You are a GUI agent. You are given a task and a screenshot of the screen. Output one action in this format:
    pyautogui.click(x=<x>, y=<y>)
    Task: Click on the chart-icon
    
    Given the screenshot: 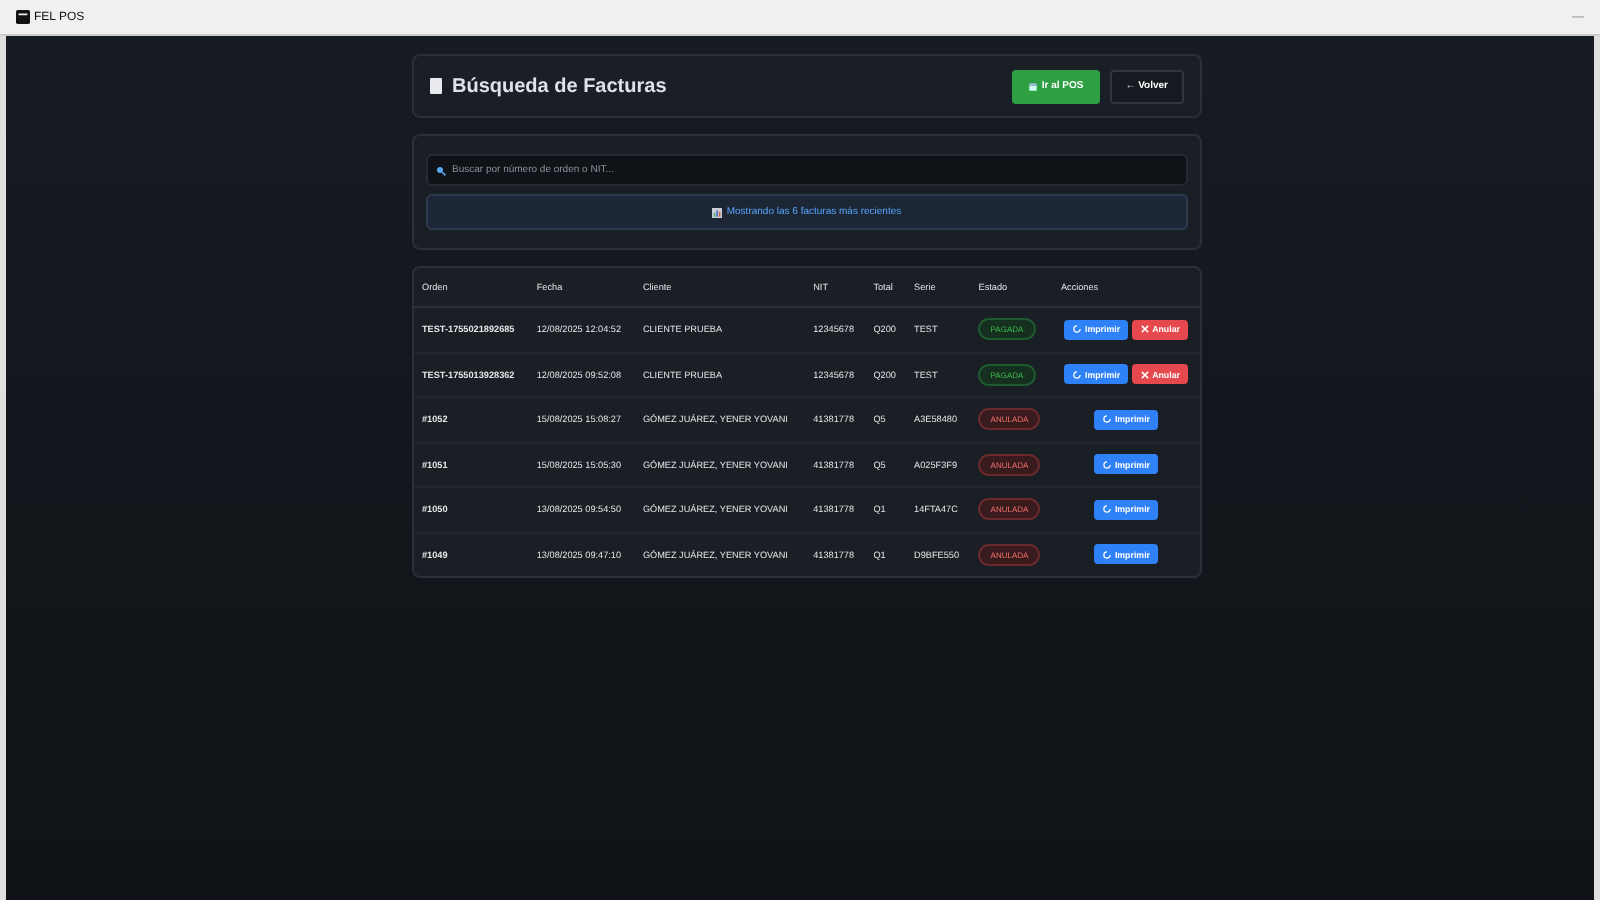 What is the action you would take?
    pyautogui.click(x=717, y=212)
    